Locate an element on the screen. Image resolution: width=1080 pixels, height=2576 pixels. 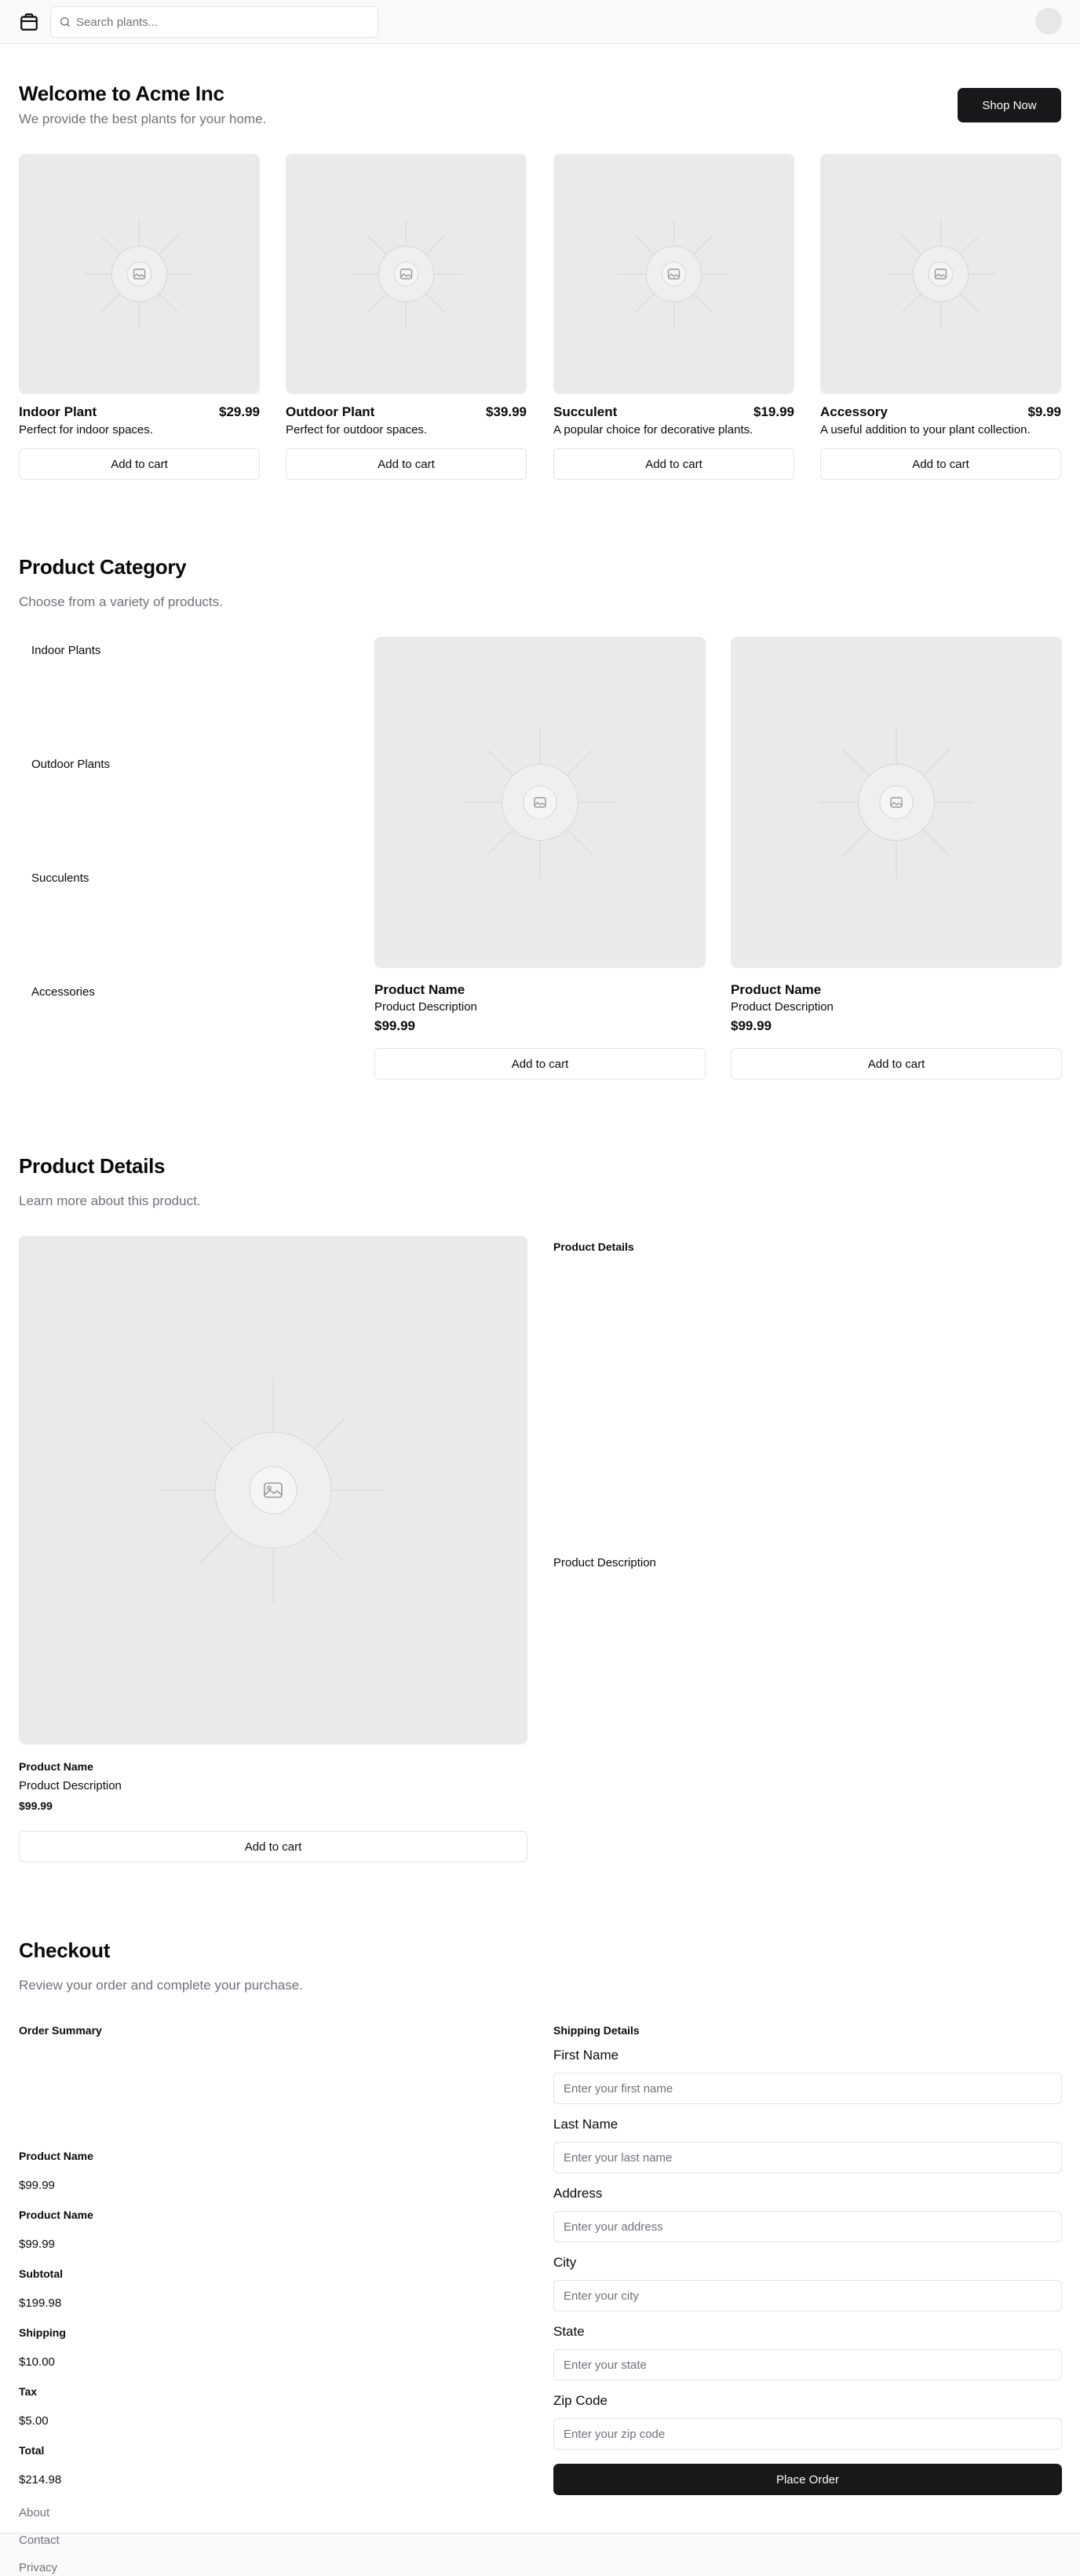
field-label: Last Name is located at coordinates (585, 2124).